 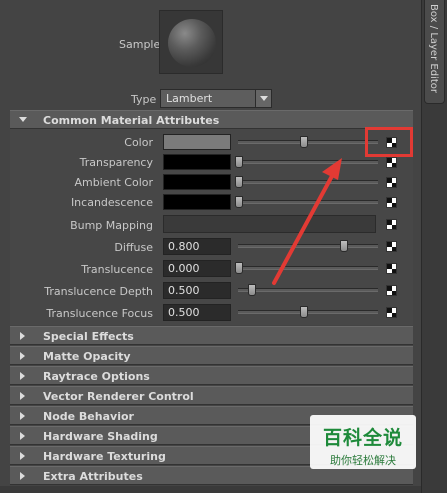 I want to click on section-raytrace-options: Raytrace Options, so click(x=211, y=375).